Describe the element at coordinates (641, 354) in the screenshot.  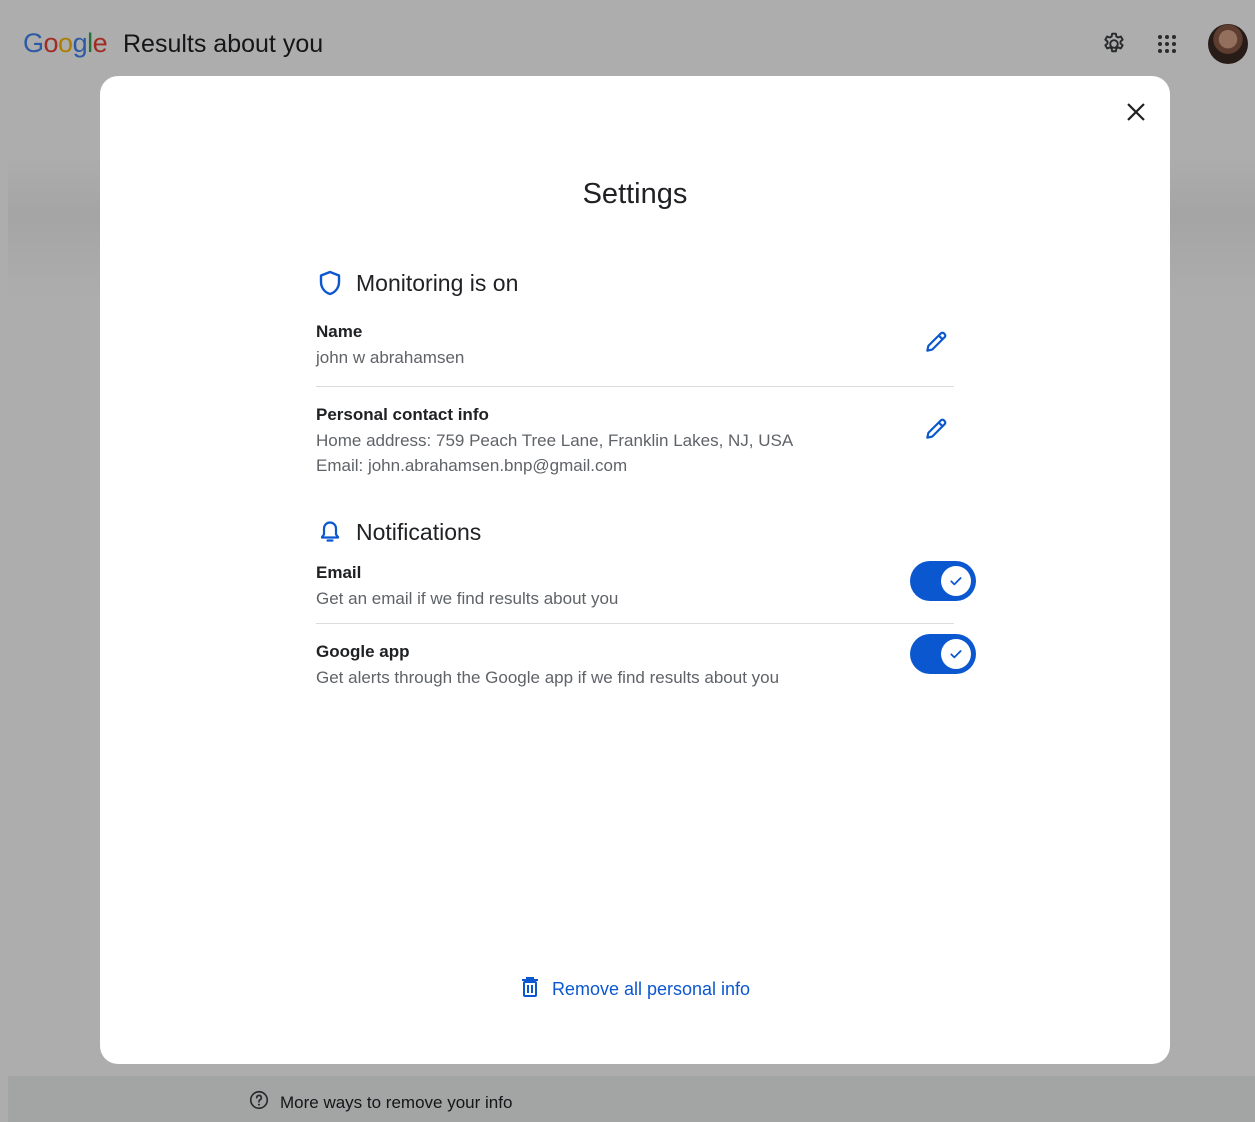
I see `name-row: Name john w abrahamsen` at that location.